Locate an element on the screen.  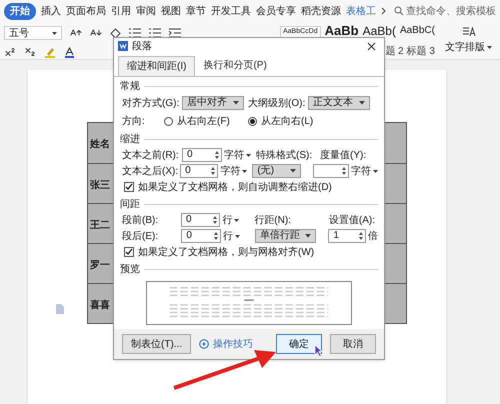
style-label: 标题 3 is located at coordinates (420, 51).